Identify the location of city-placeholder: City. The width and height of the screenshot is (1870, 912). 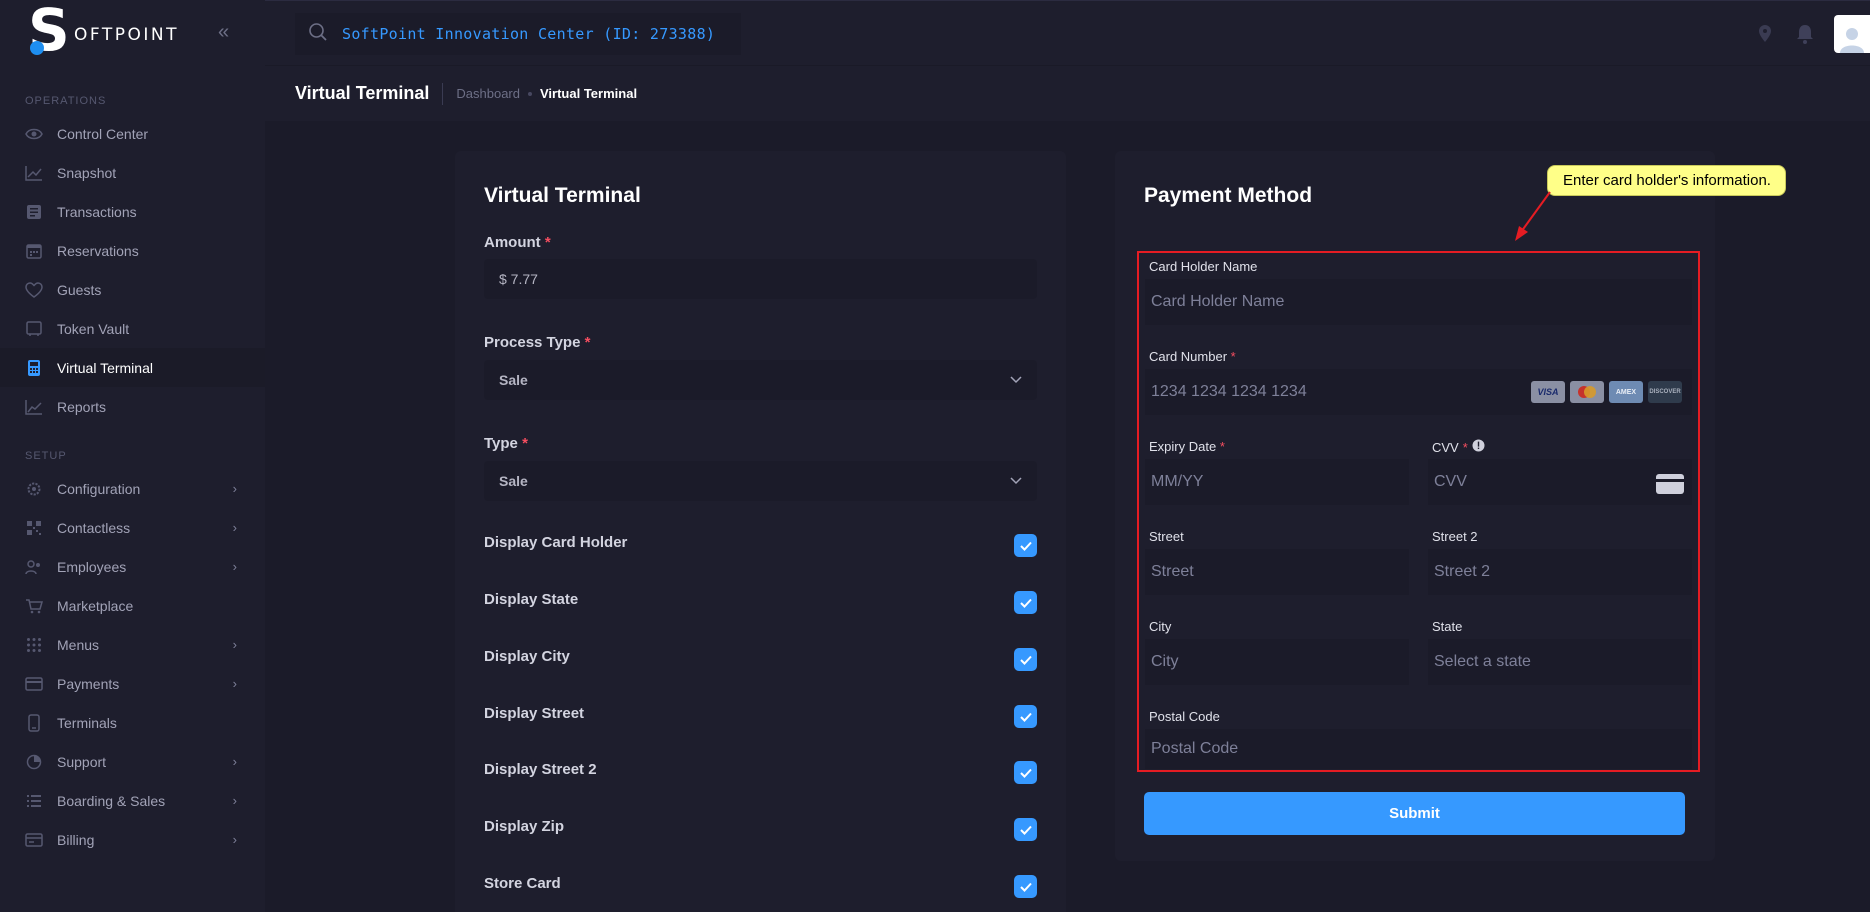
(1165, 661).